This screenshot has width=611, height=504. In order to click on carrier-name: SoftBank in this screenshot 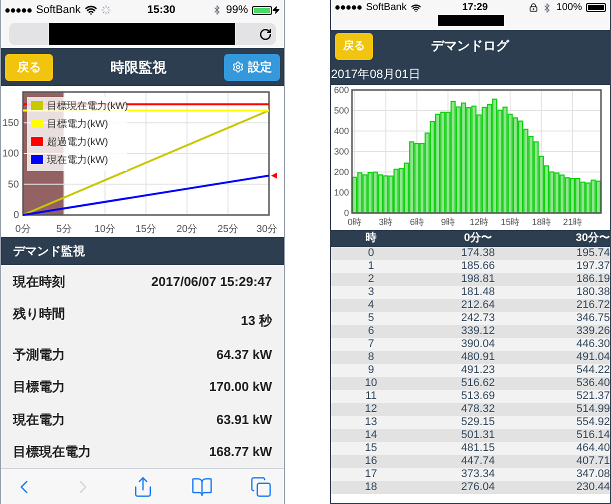, I will do `click(58, 10)`.